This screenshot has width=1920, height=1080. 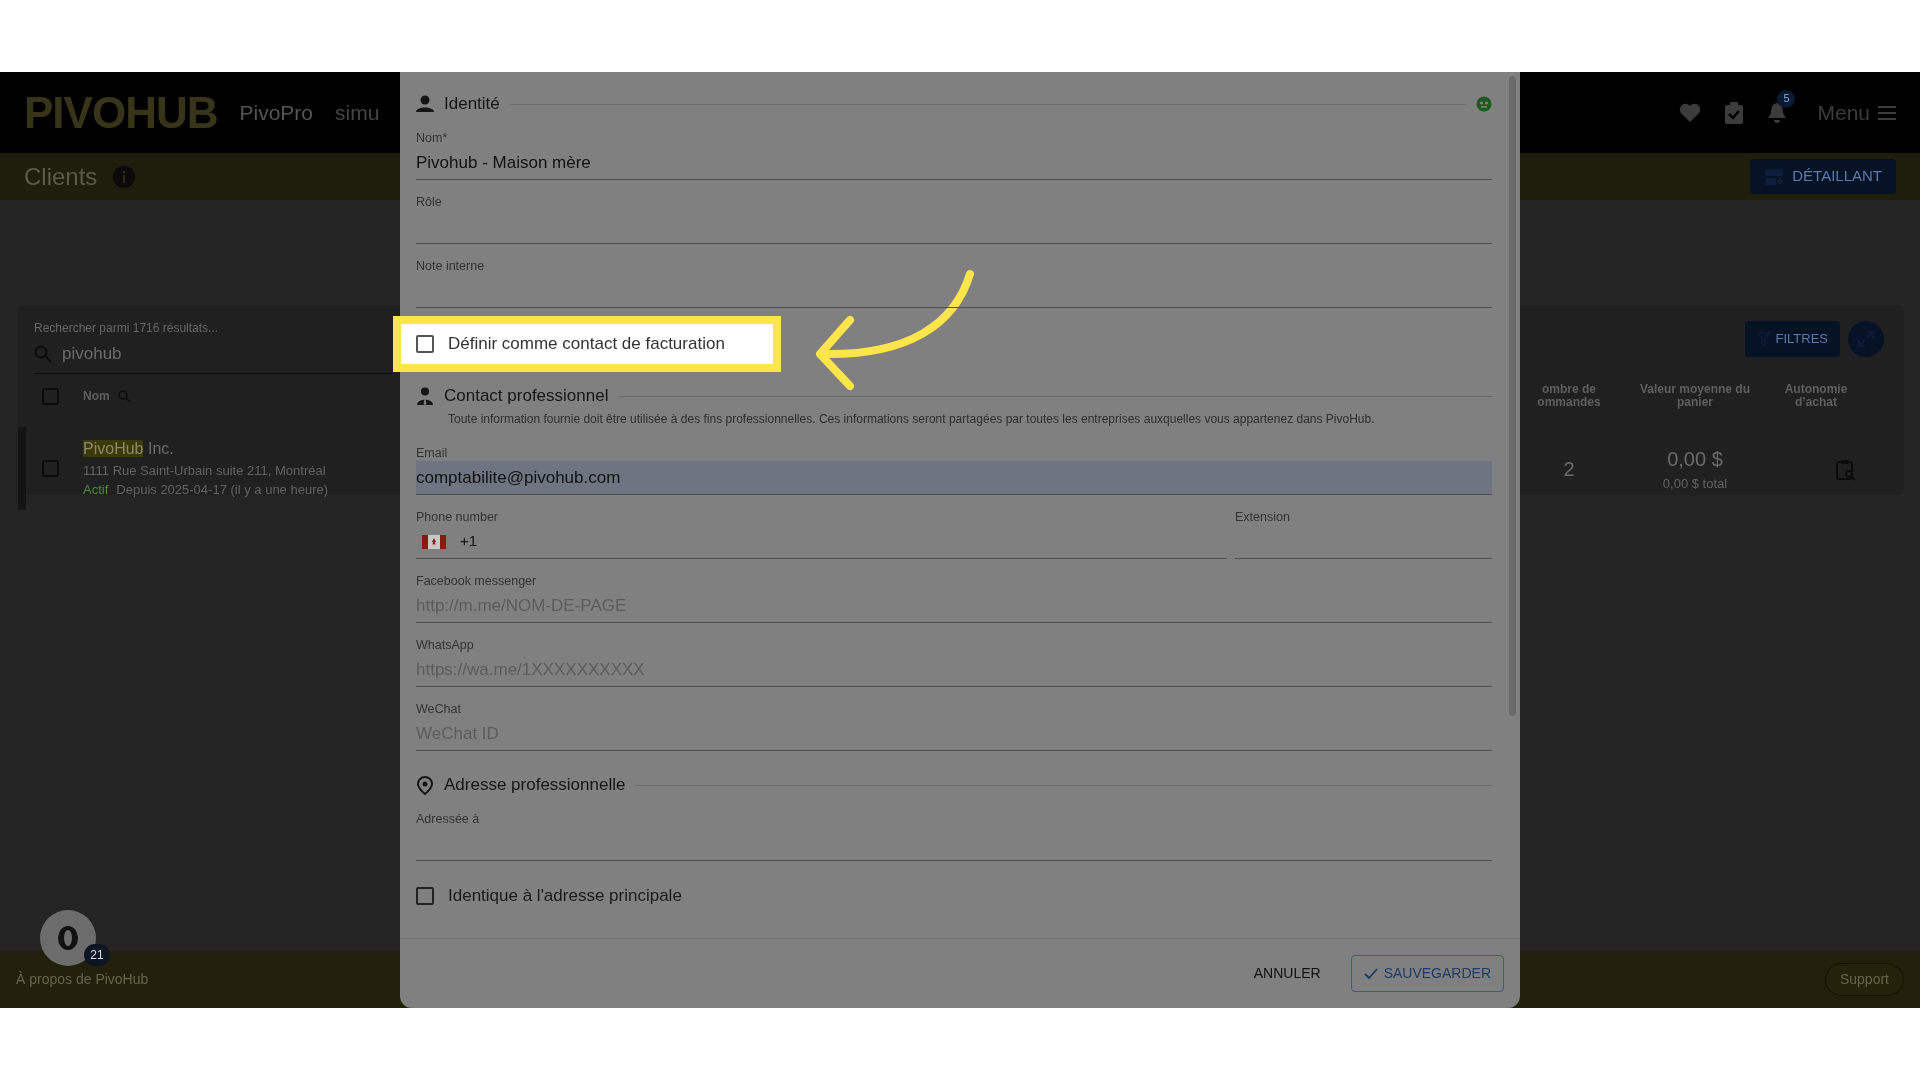 I want to click on location-pin-icon, so click(x=425, y=785).